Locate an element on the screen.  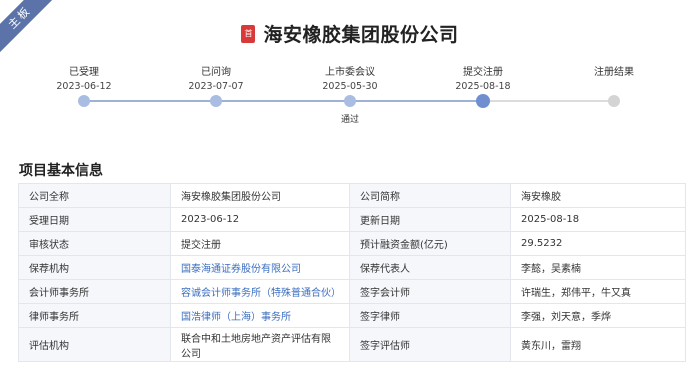
timeline-step: 提交注册 2025-08-18 is located at coordinates (483, 87).